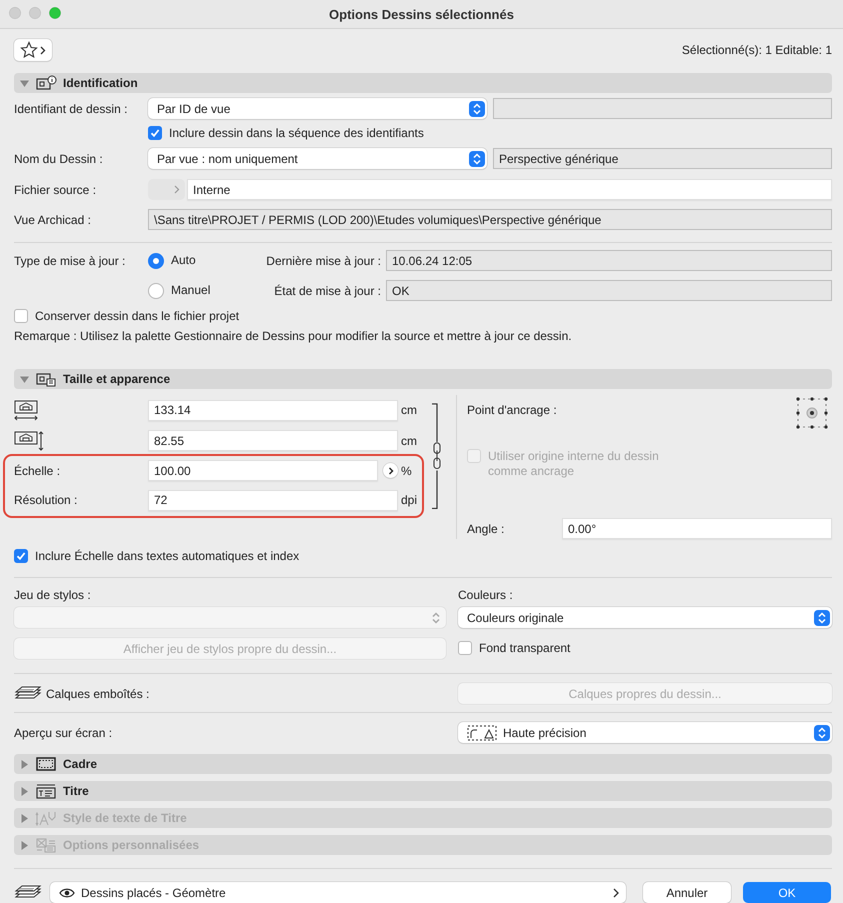 The image size is (843, 903). I want to click on remark-text: Remarque : Utilisez la palette Gestionnaire de Dessins pour modifier la source et mettre à jour ce dessin., so click(293, 336).